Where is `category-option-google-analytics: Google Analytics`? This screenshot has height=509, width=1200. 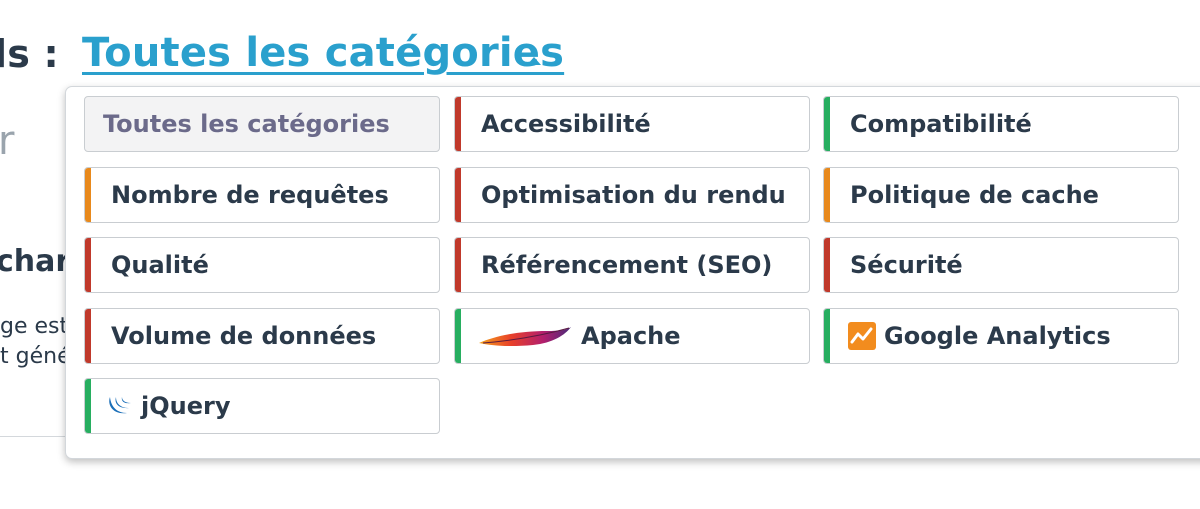 category-option-google-analytics: Google Analytics is located at coordinates (1001, 336).